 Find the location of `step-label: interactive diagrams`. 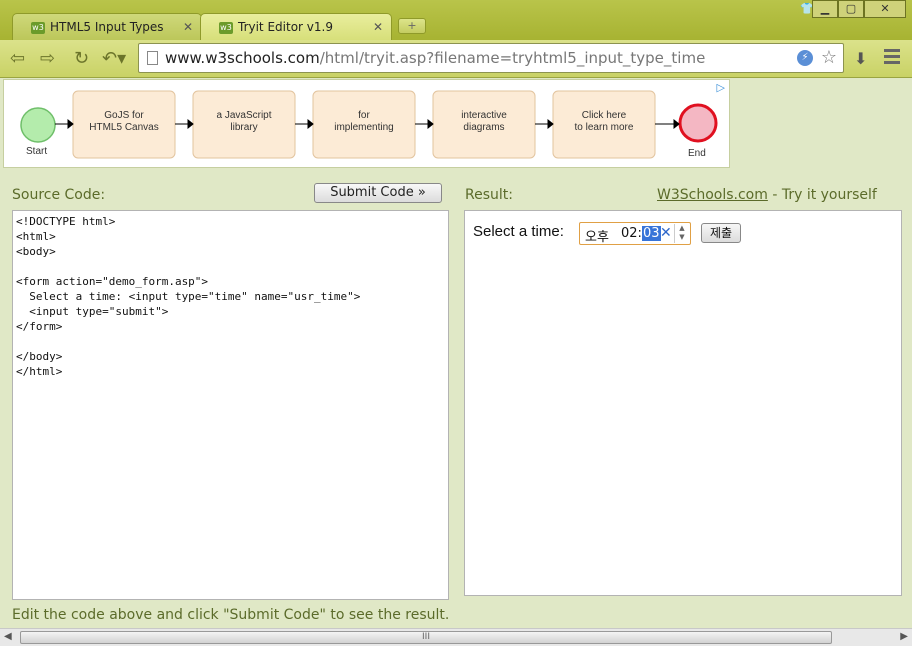

step-label: interactive diagrams is located at coordinates (484, 121).